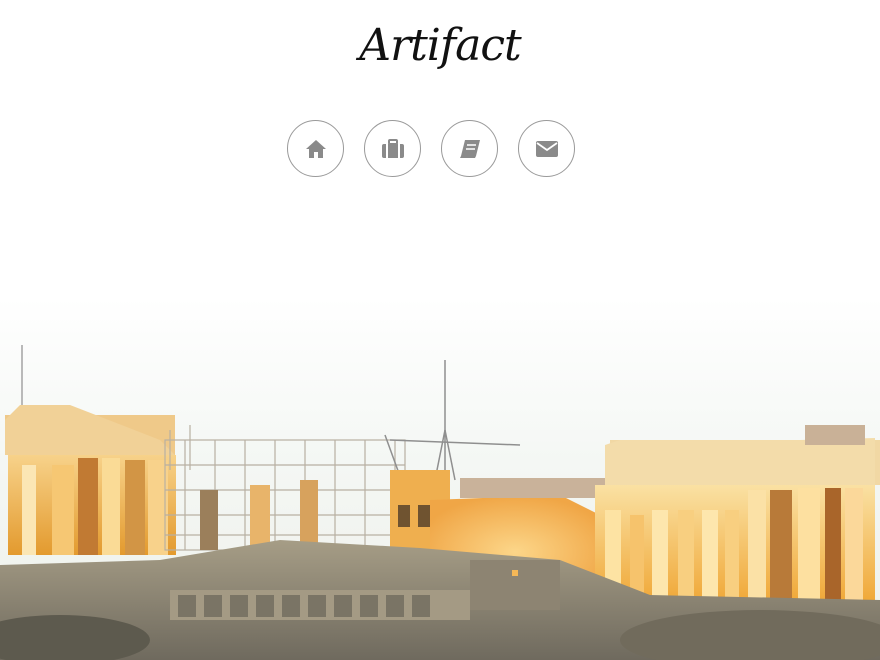 The width and height of the screenshot is (880, 660). I want to click on nav-blog-button, so click(469, 148).